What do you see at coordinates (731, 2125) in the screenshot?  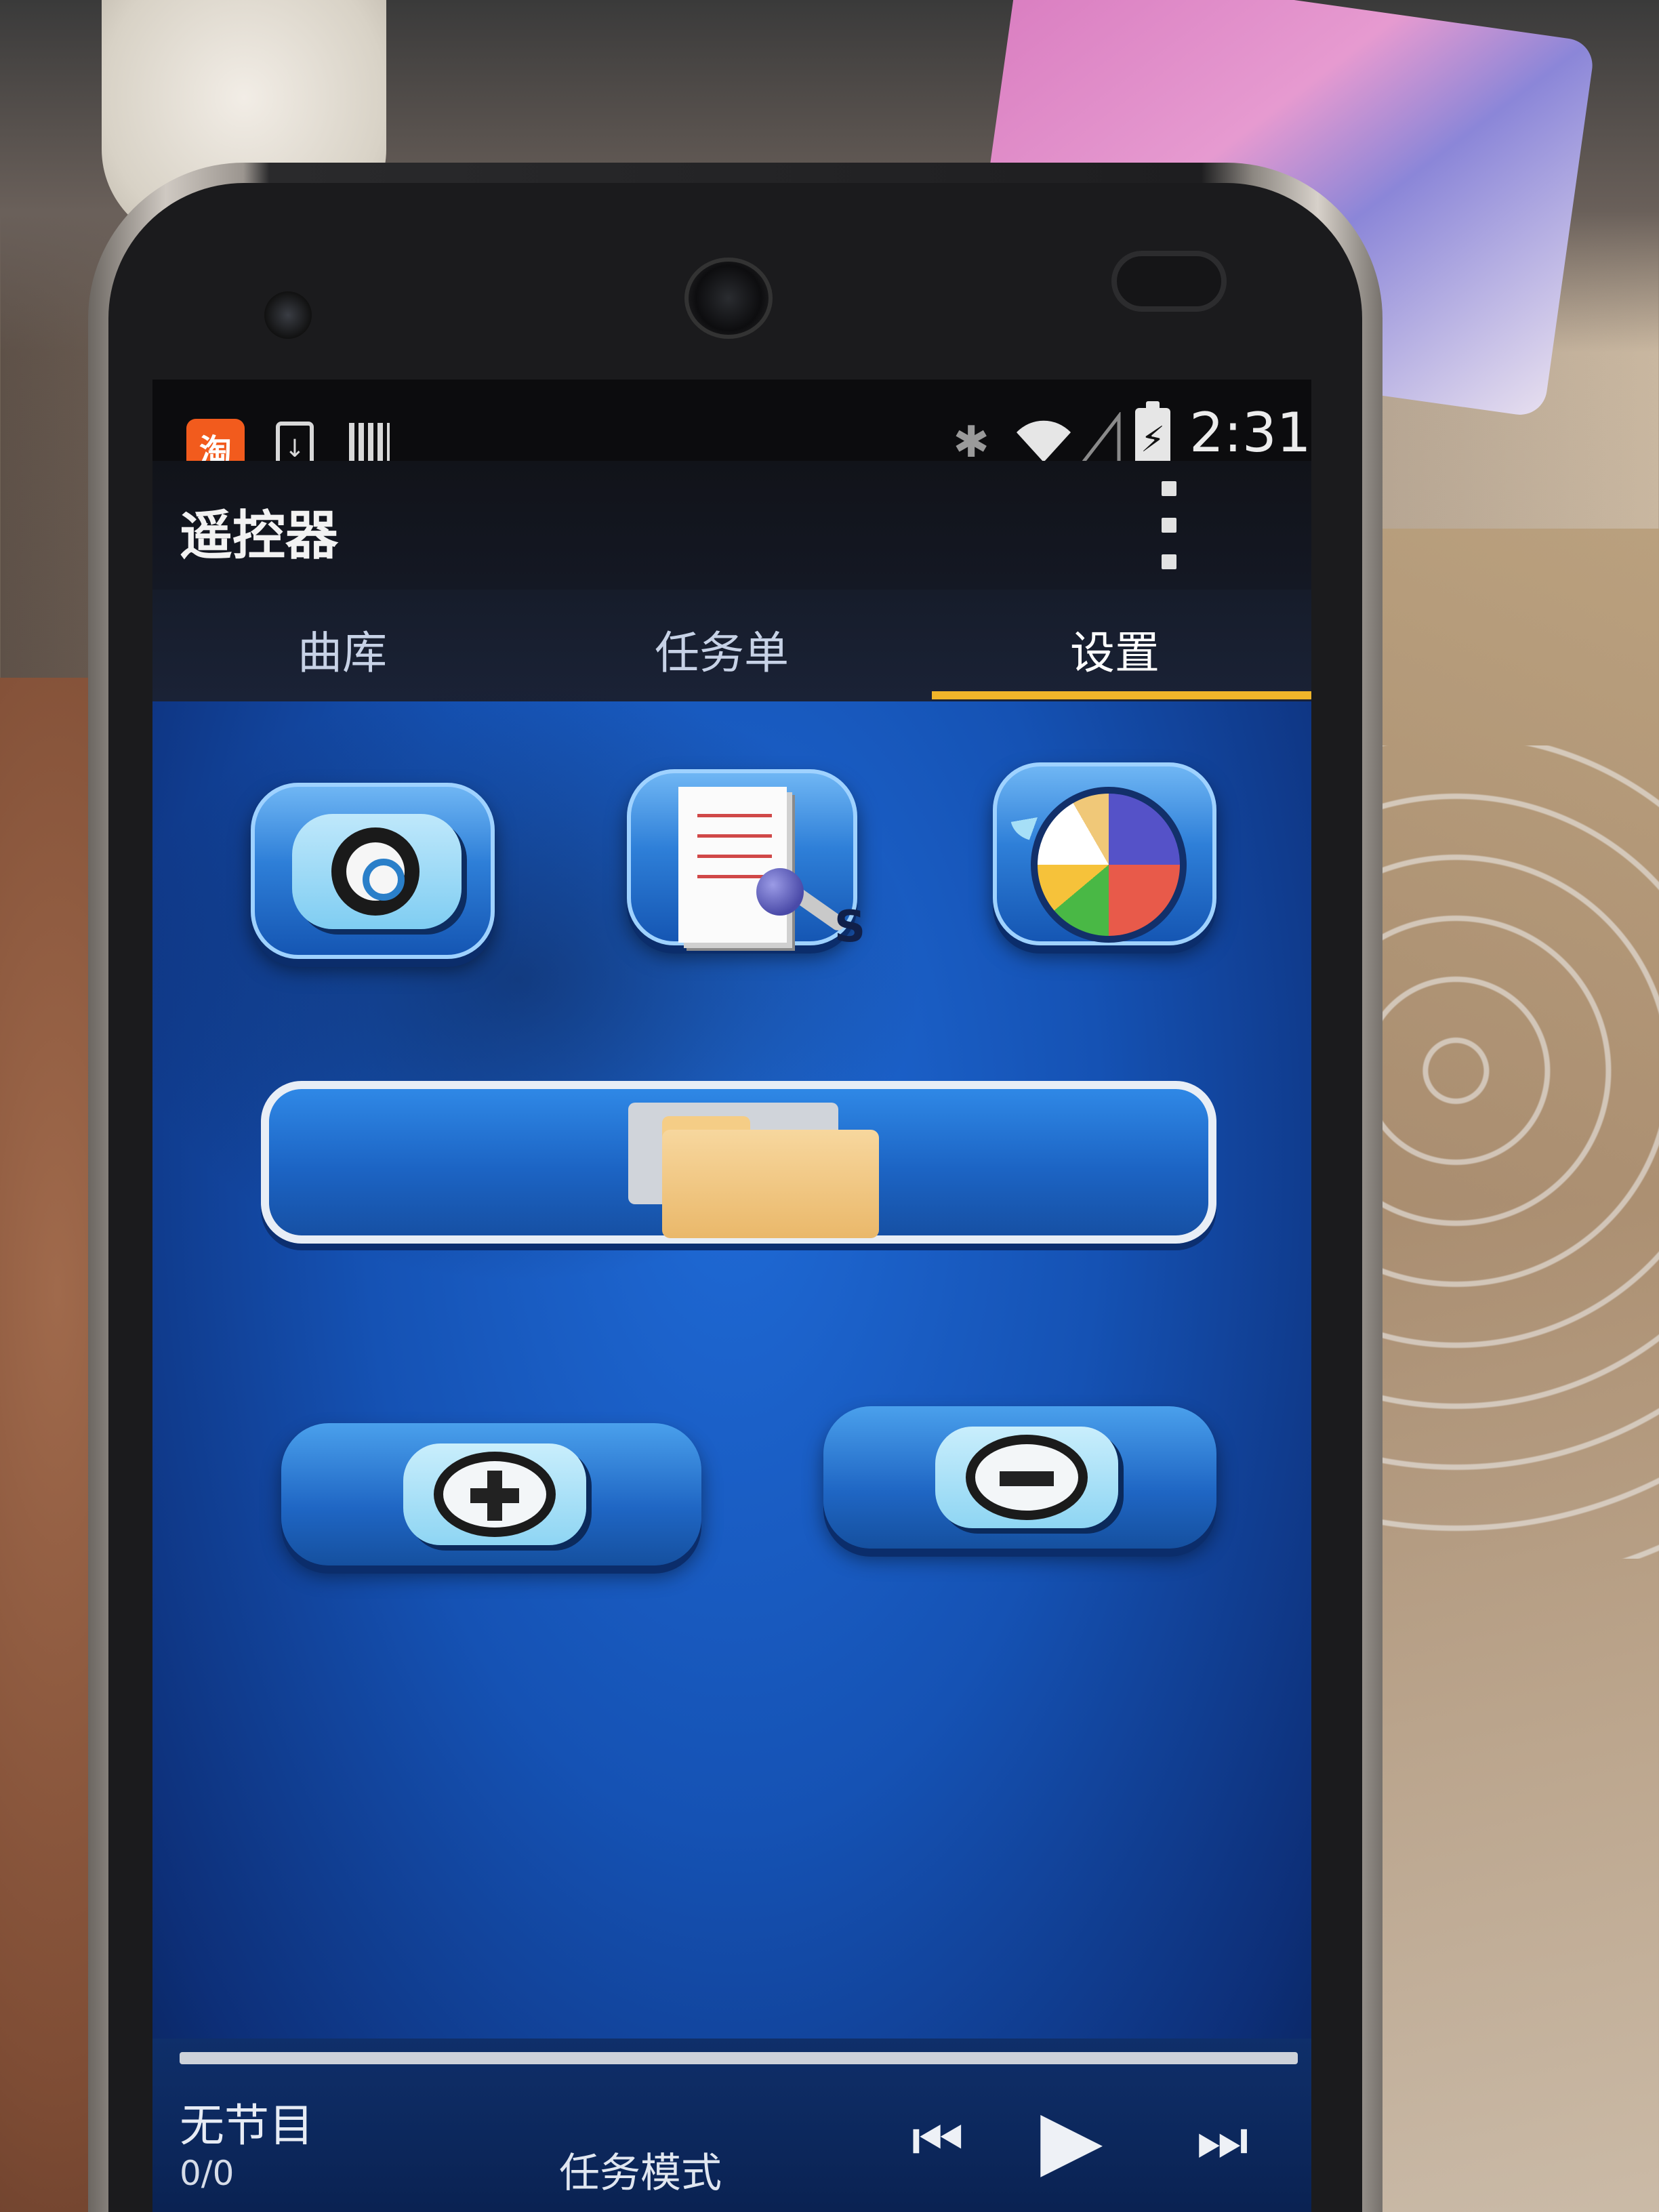 I see `mini-player: 无节目 0/0 任务模式 ⏮ ▶ ⏭` at bounding box center [731, 2125].